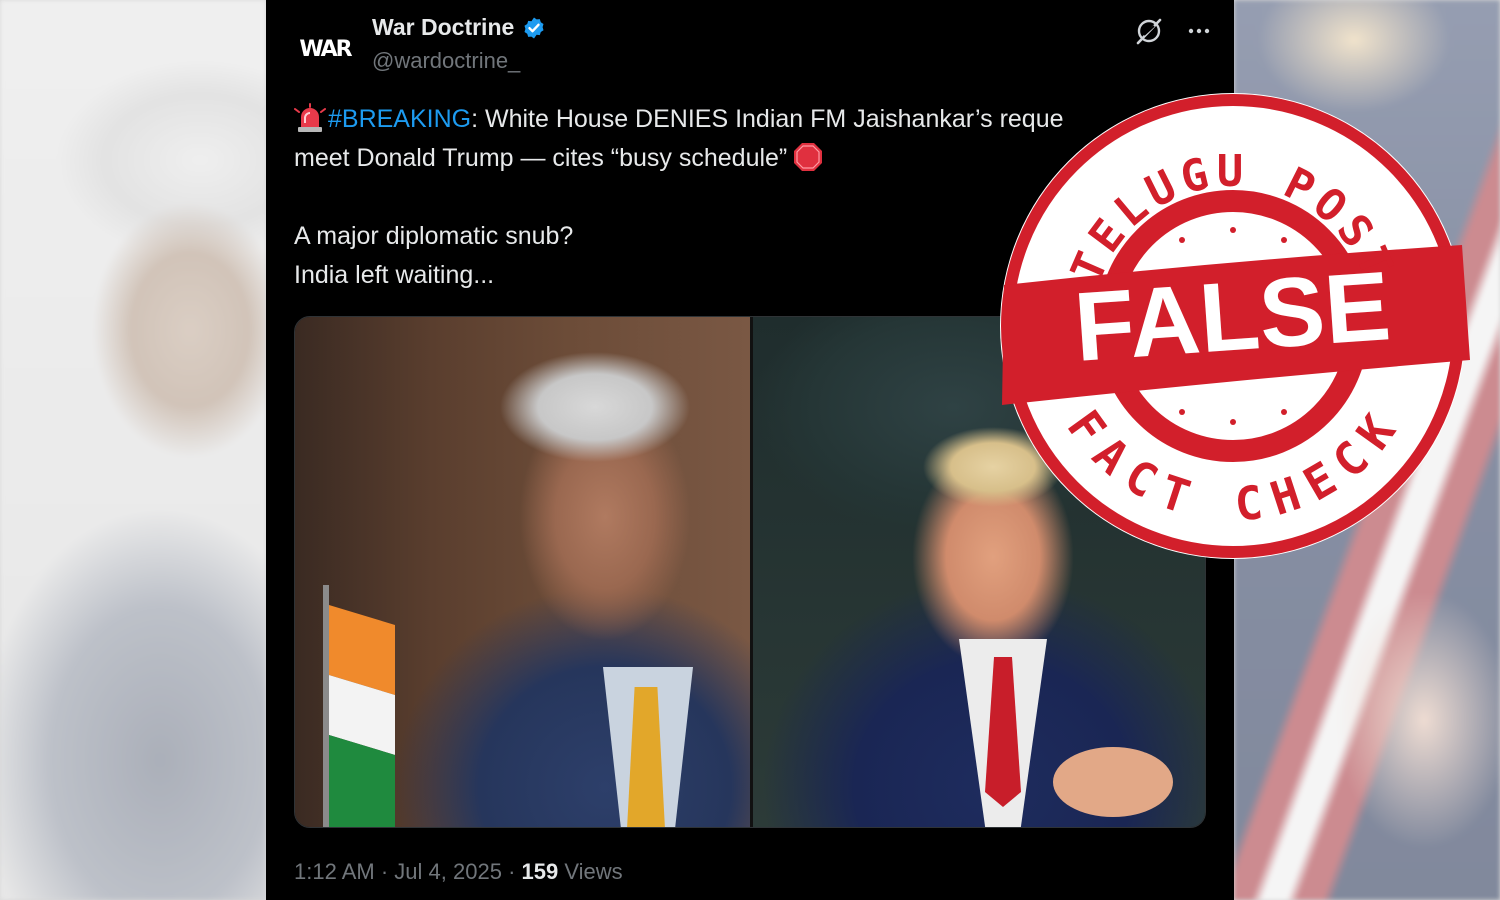  Describe the element at coordinates (1173, 31) in the screenshot. I see `tweet-actions-top` at that location.